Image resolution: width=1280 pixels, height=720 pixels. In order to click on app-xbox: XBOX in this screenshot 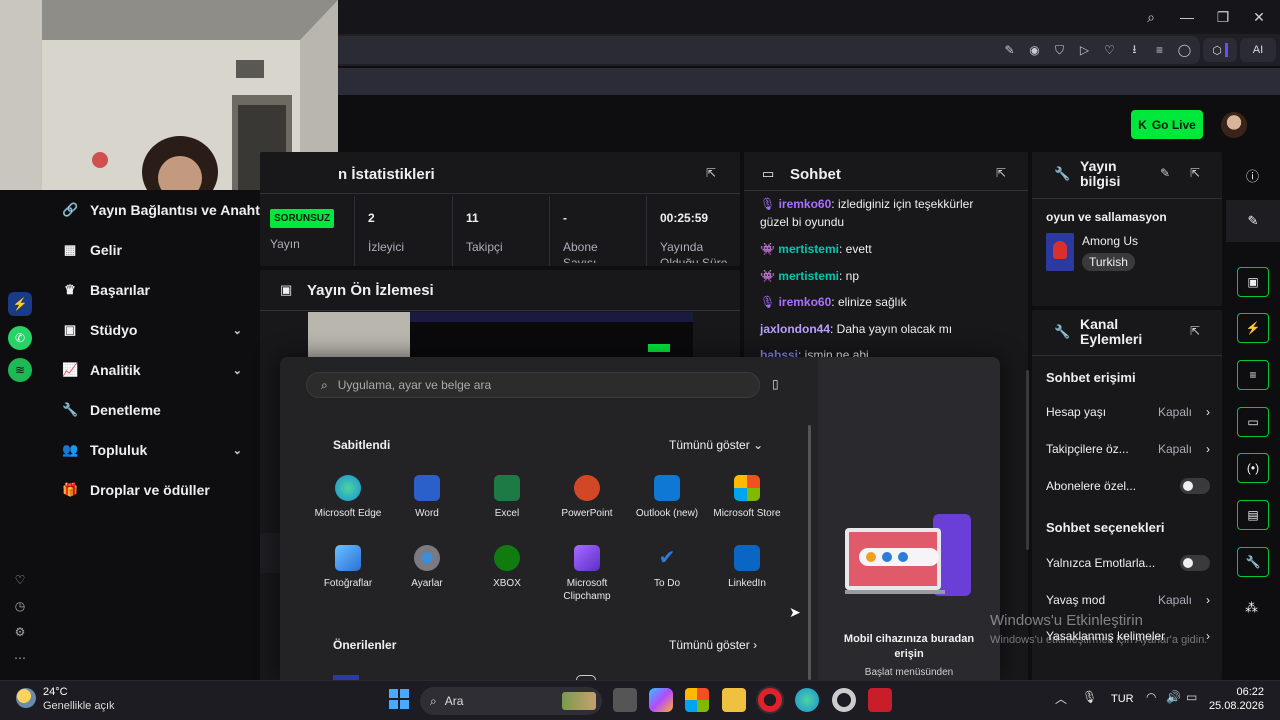, I will do `click(507, 567)`.